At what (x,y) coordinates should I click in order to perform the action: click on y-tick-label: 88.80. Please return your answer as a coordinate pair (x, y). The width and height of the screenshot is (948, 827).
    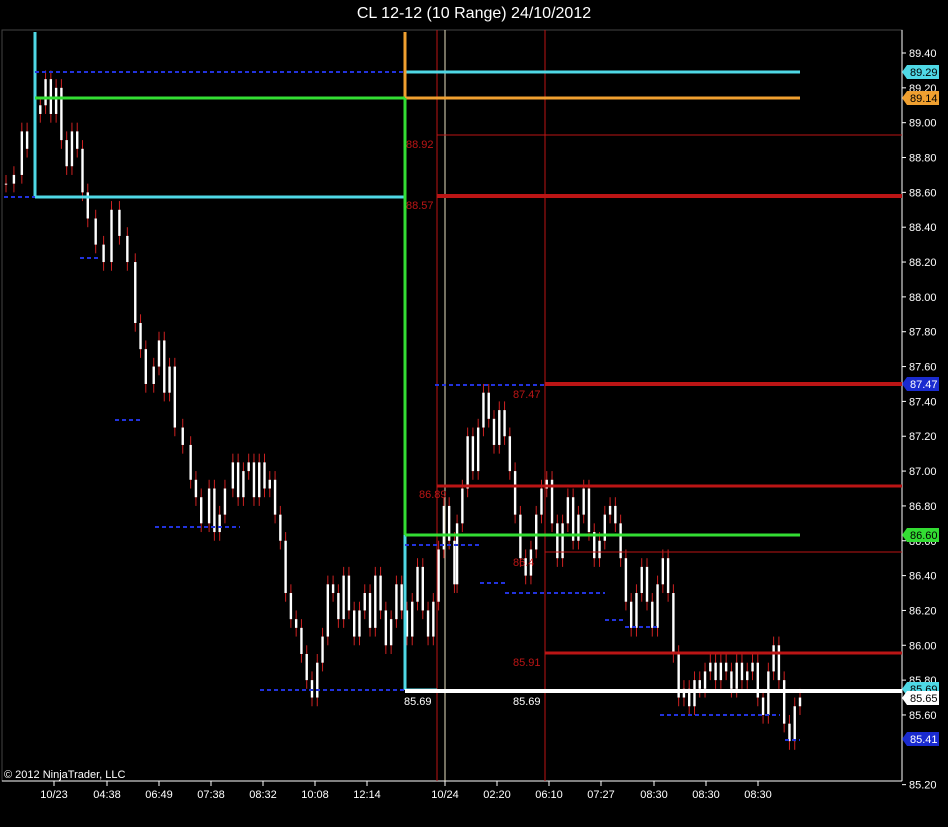
    Looking at the image, I should click on (923, 159).